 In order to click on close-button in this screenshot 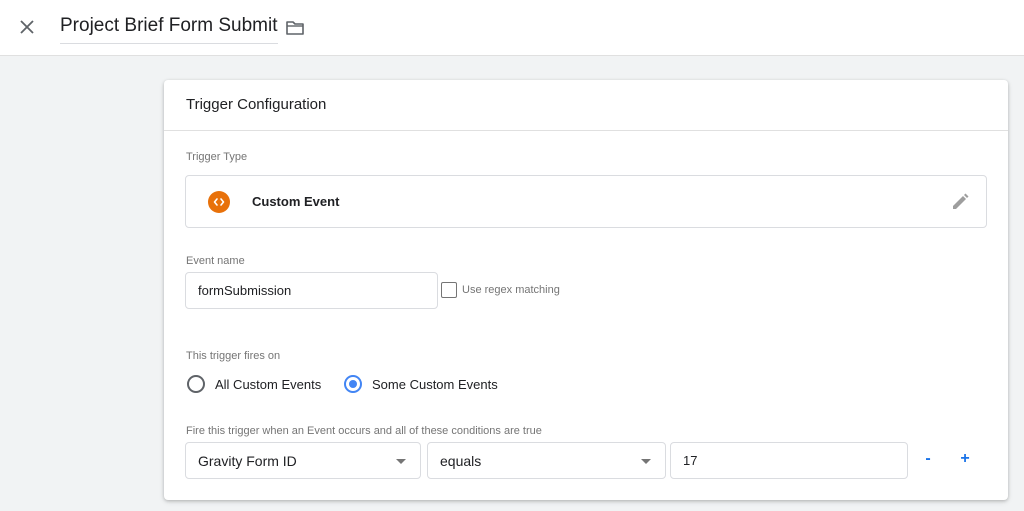, I will do `click(27, 27)`.